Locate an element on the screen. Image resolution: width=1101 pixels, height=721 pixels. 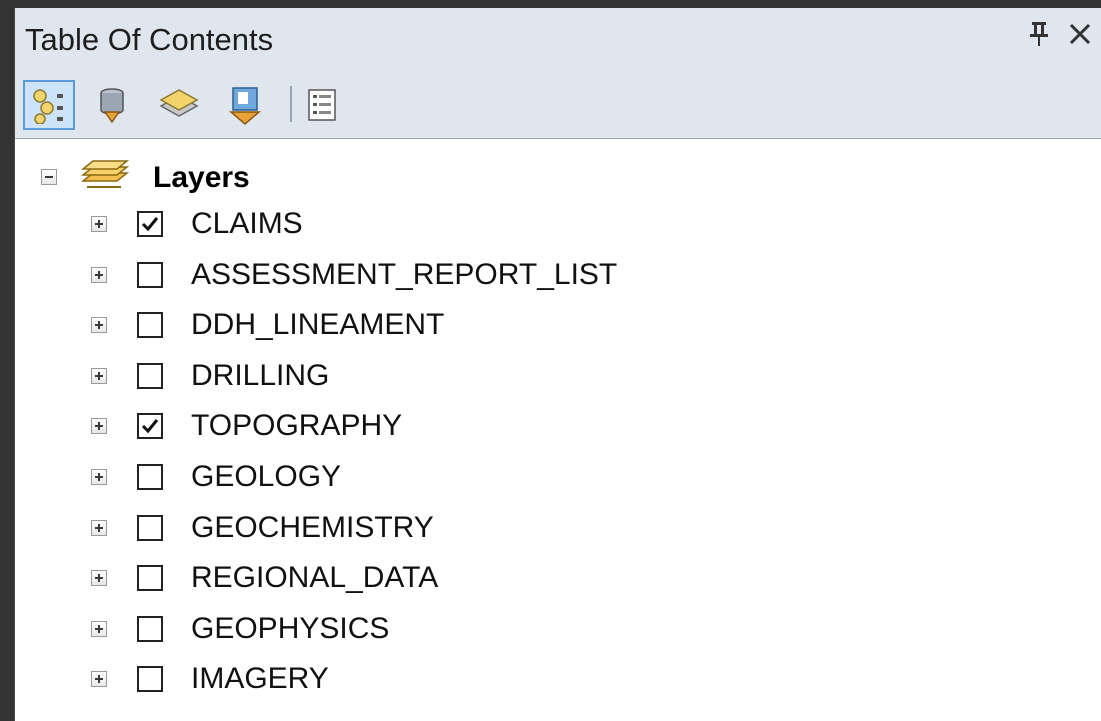
list-by-visibility-icon is located at coordinates (179, 103).